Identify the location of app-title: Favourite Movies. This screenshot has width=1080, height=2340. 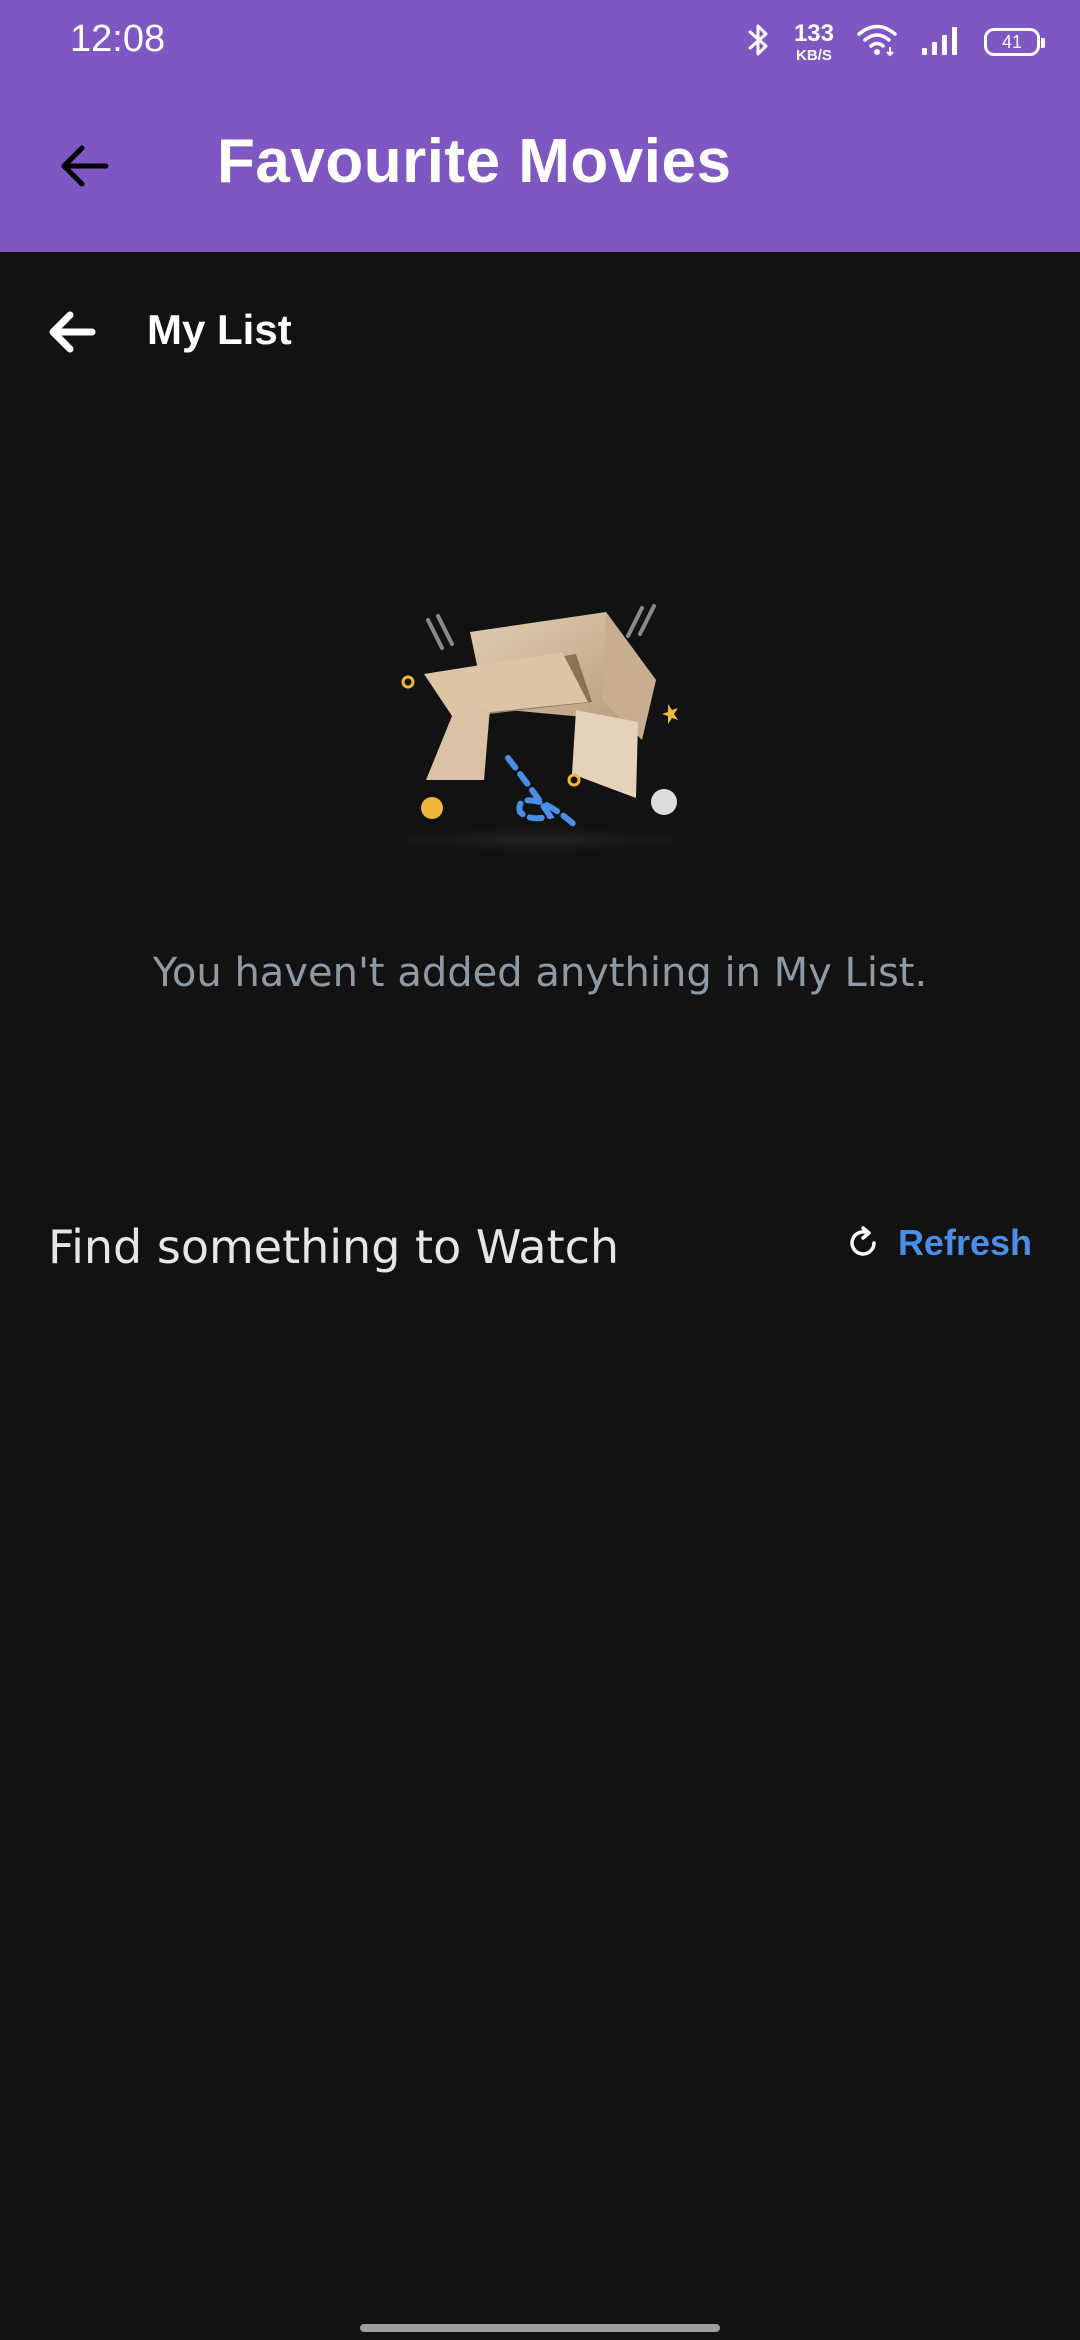
(474, 161).